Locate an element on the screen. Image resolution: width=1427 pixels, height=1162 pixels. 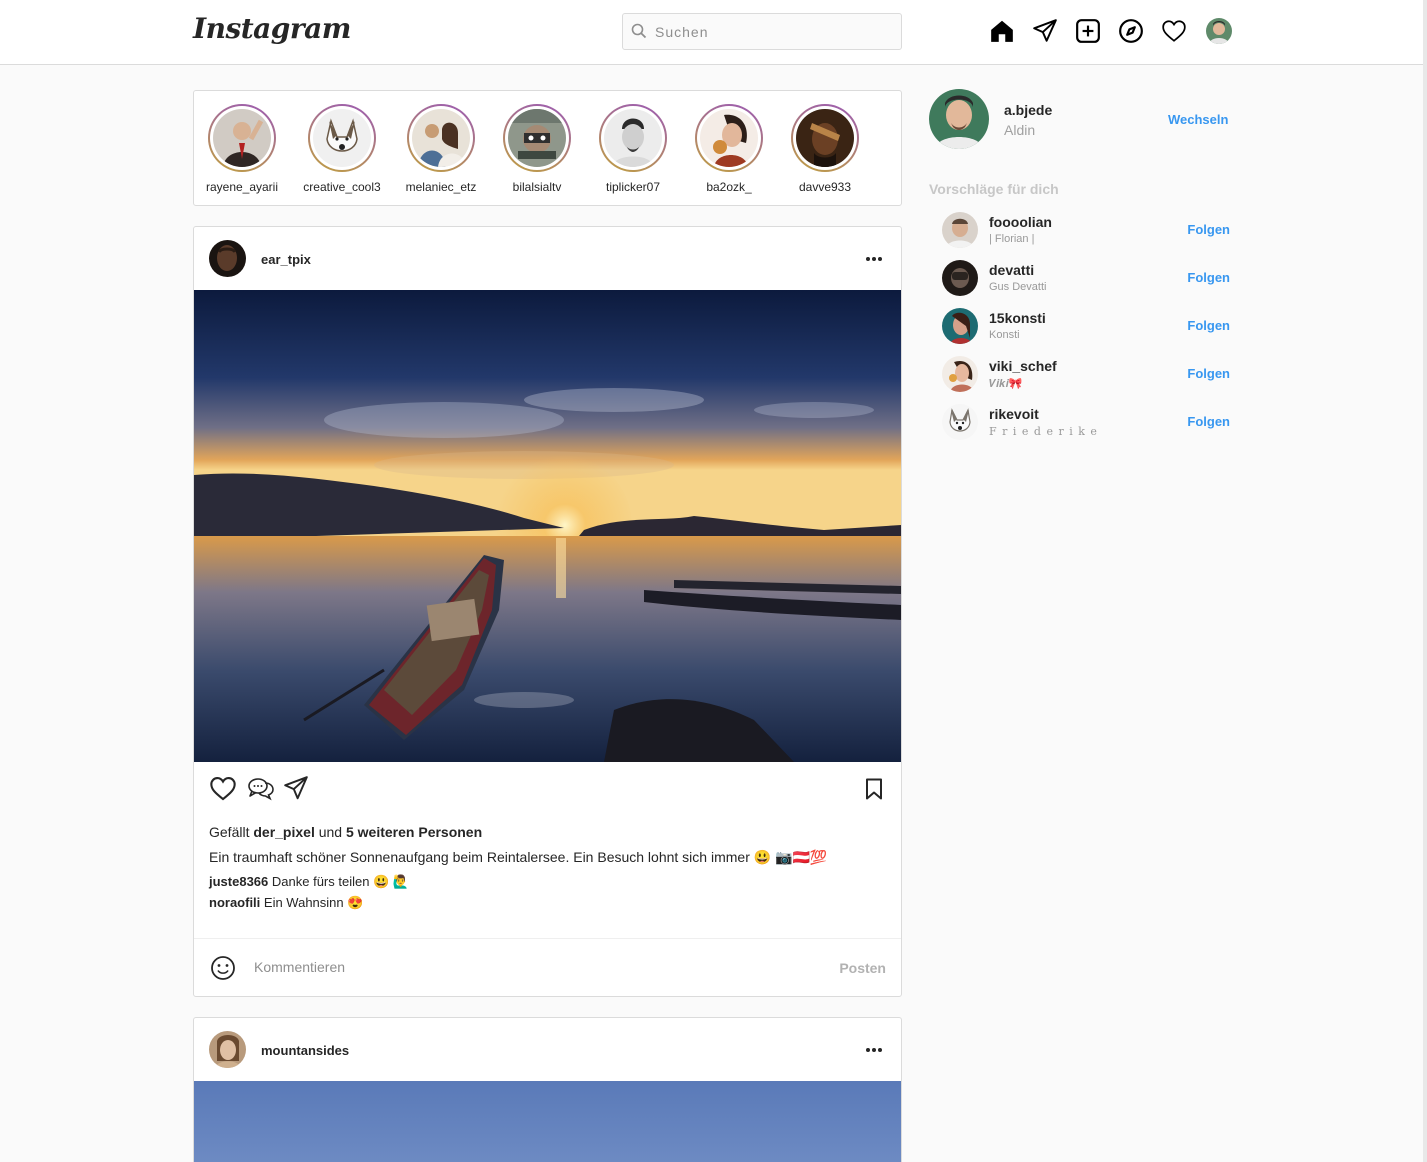
comment-input is located at coordinates (534, 967).